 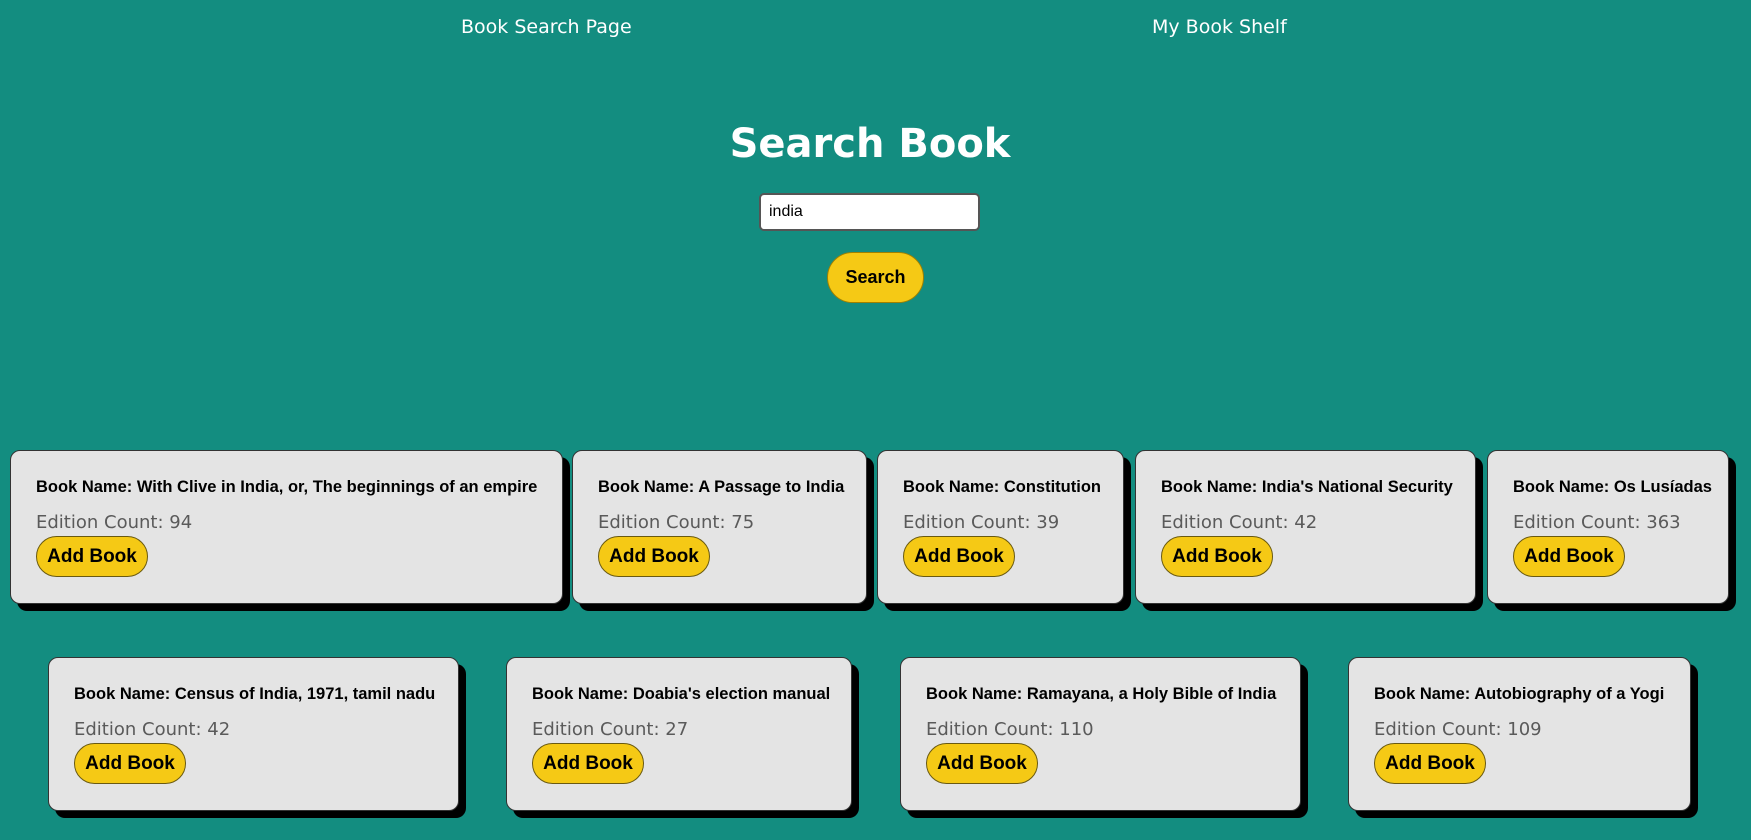 What do you see at coordinates (869, 212) in the screenshot?
I see `search-input` at bounding box center [869, 212].